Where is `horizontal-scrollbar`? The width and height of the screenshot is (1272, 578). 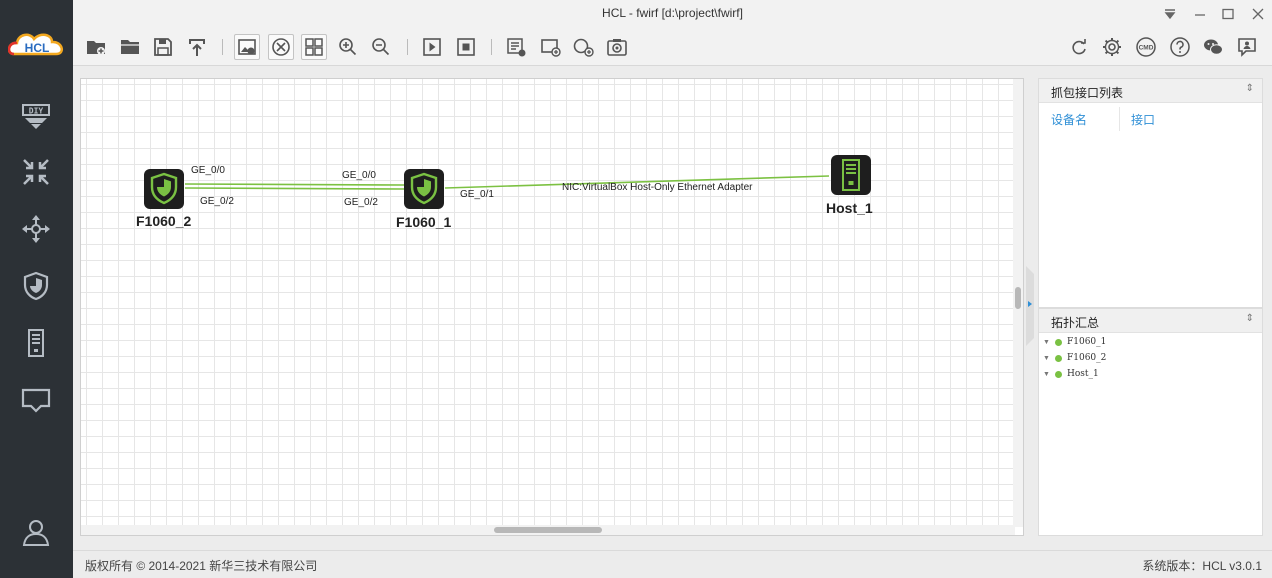
horizontal-scrollbar is located at coordinates (548, 530).